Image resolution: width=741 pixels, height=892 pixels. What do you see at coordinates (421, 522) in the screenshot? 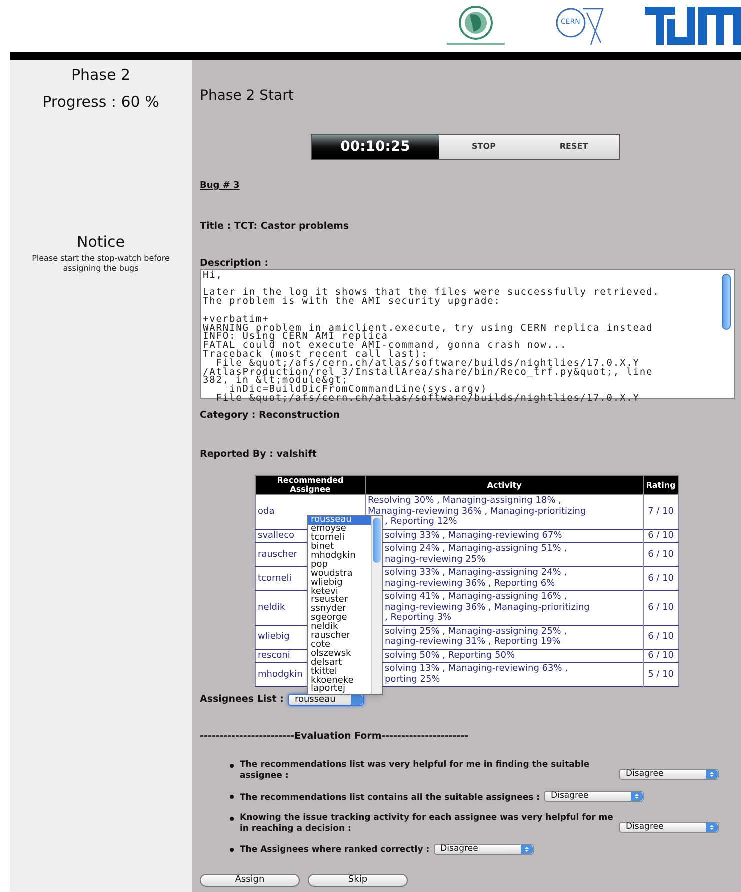
I see `activity-line: , Reporting 12%` at bounding box center [421, 522].